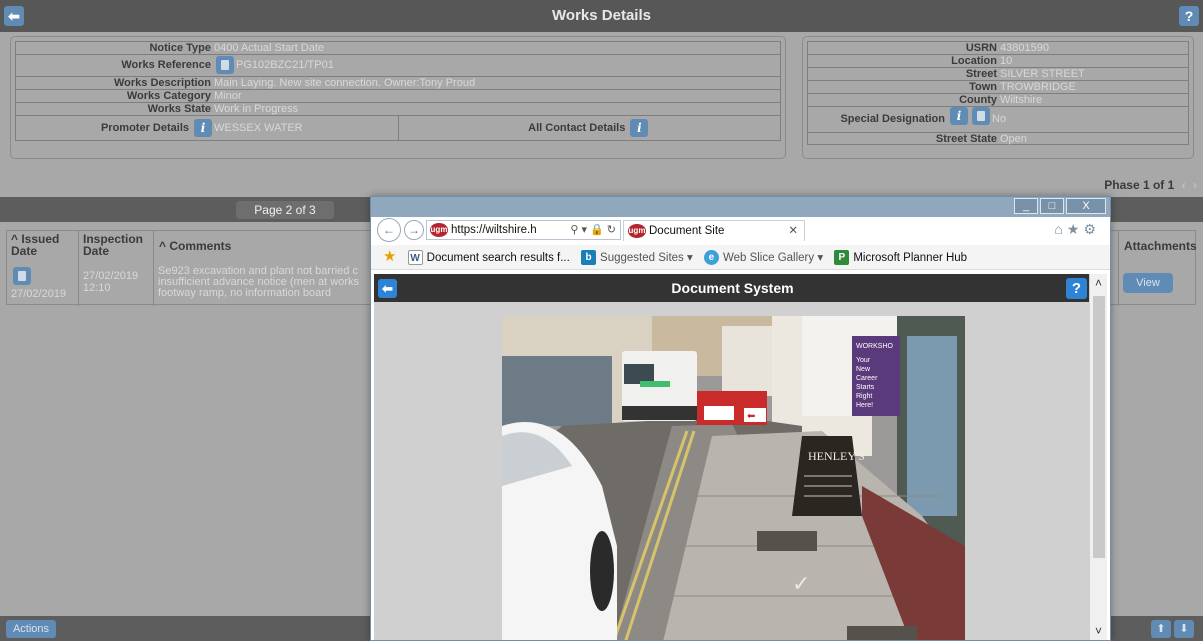 This screenshot has height=641, width=1203. What do you see at coordinates (1098, 631) in the screenshot?
I see `scroll-down-icon: ˅` at bounding box center [1098, 631].